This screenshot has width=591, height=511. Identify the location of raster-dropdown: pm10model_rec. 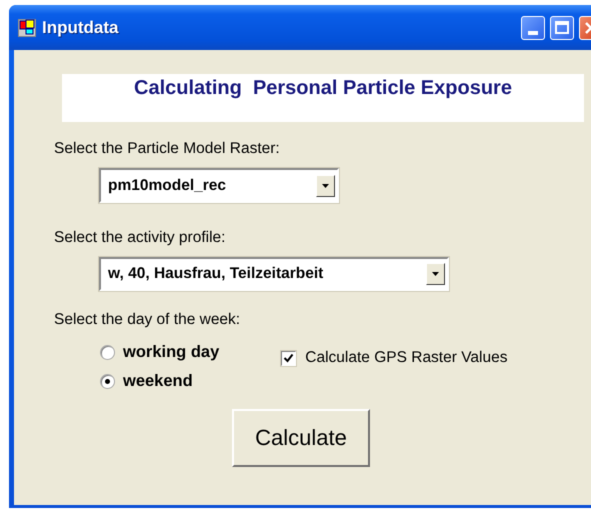
(219, 185).